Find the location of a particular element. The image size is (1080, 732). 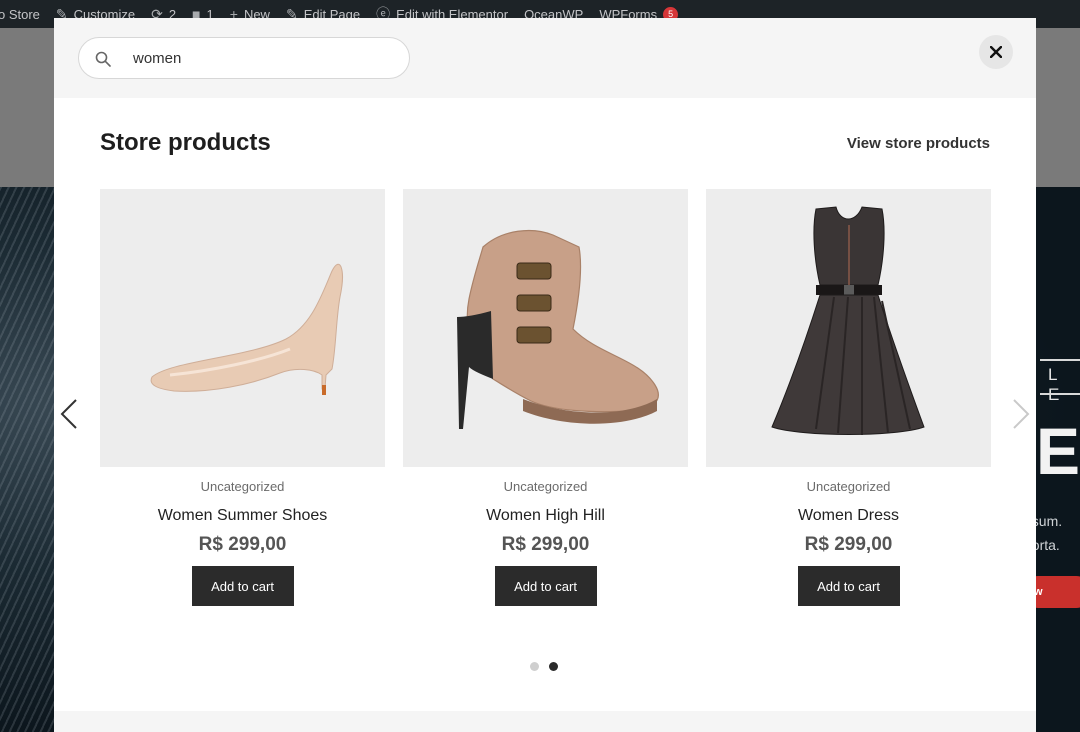

close-button is located at coordinates (996, 52).